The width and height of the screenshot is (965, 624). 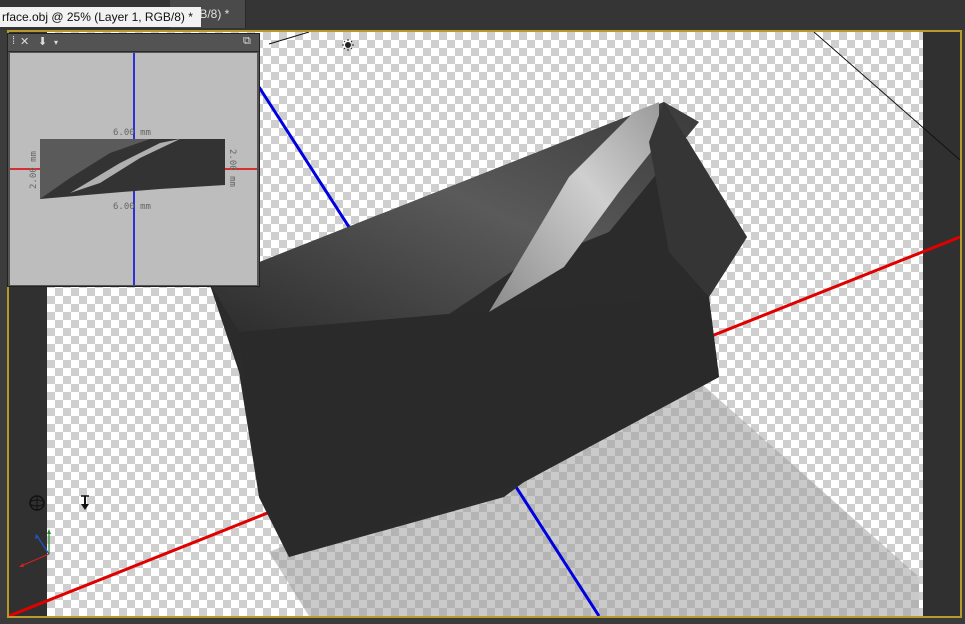 What do you see at coordinates (247, 41) in the screenshot?
I see `expand-icon: ⧉` at bounding box center [247, 41].